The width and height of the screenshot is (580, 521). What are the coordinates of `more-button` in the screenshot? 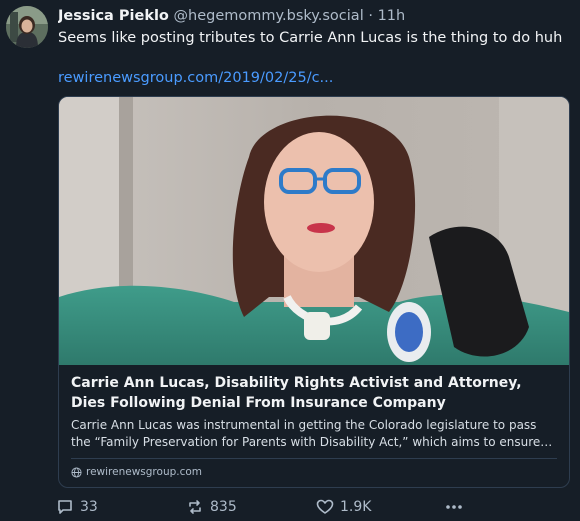 It's located at (454, 507).